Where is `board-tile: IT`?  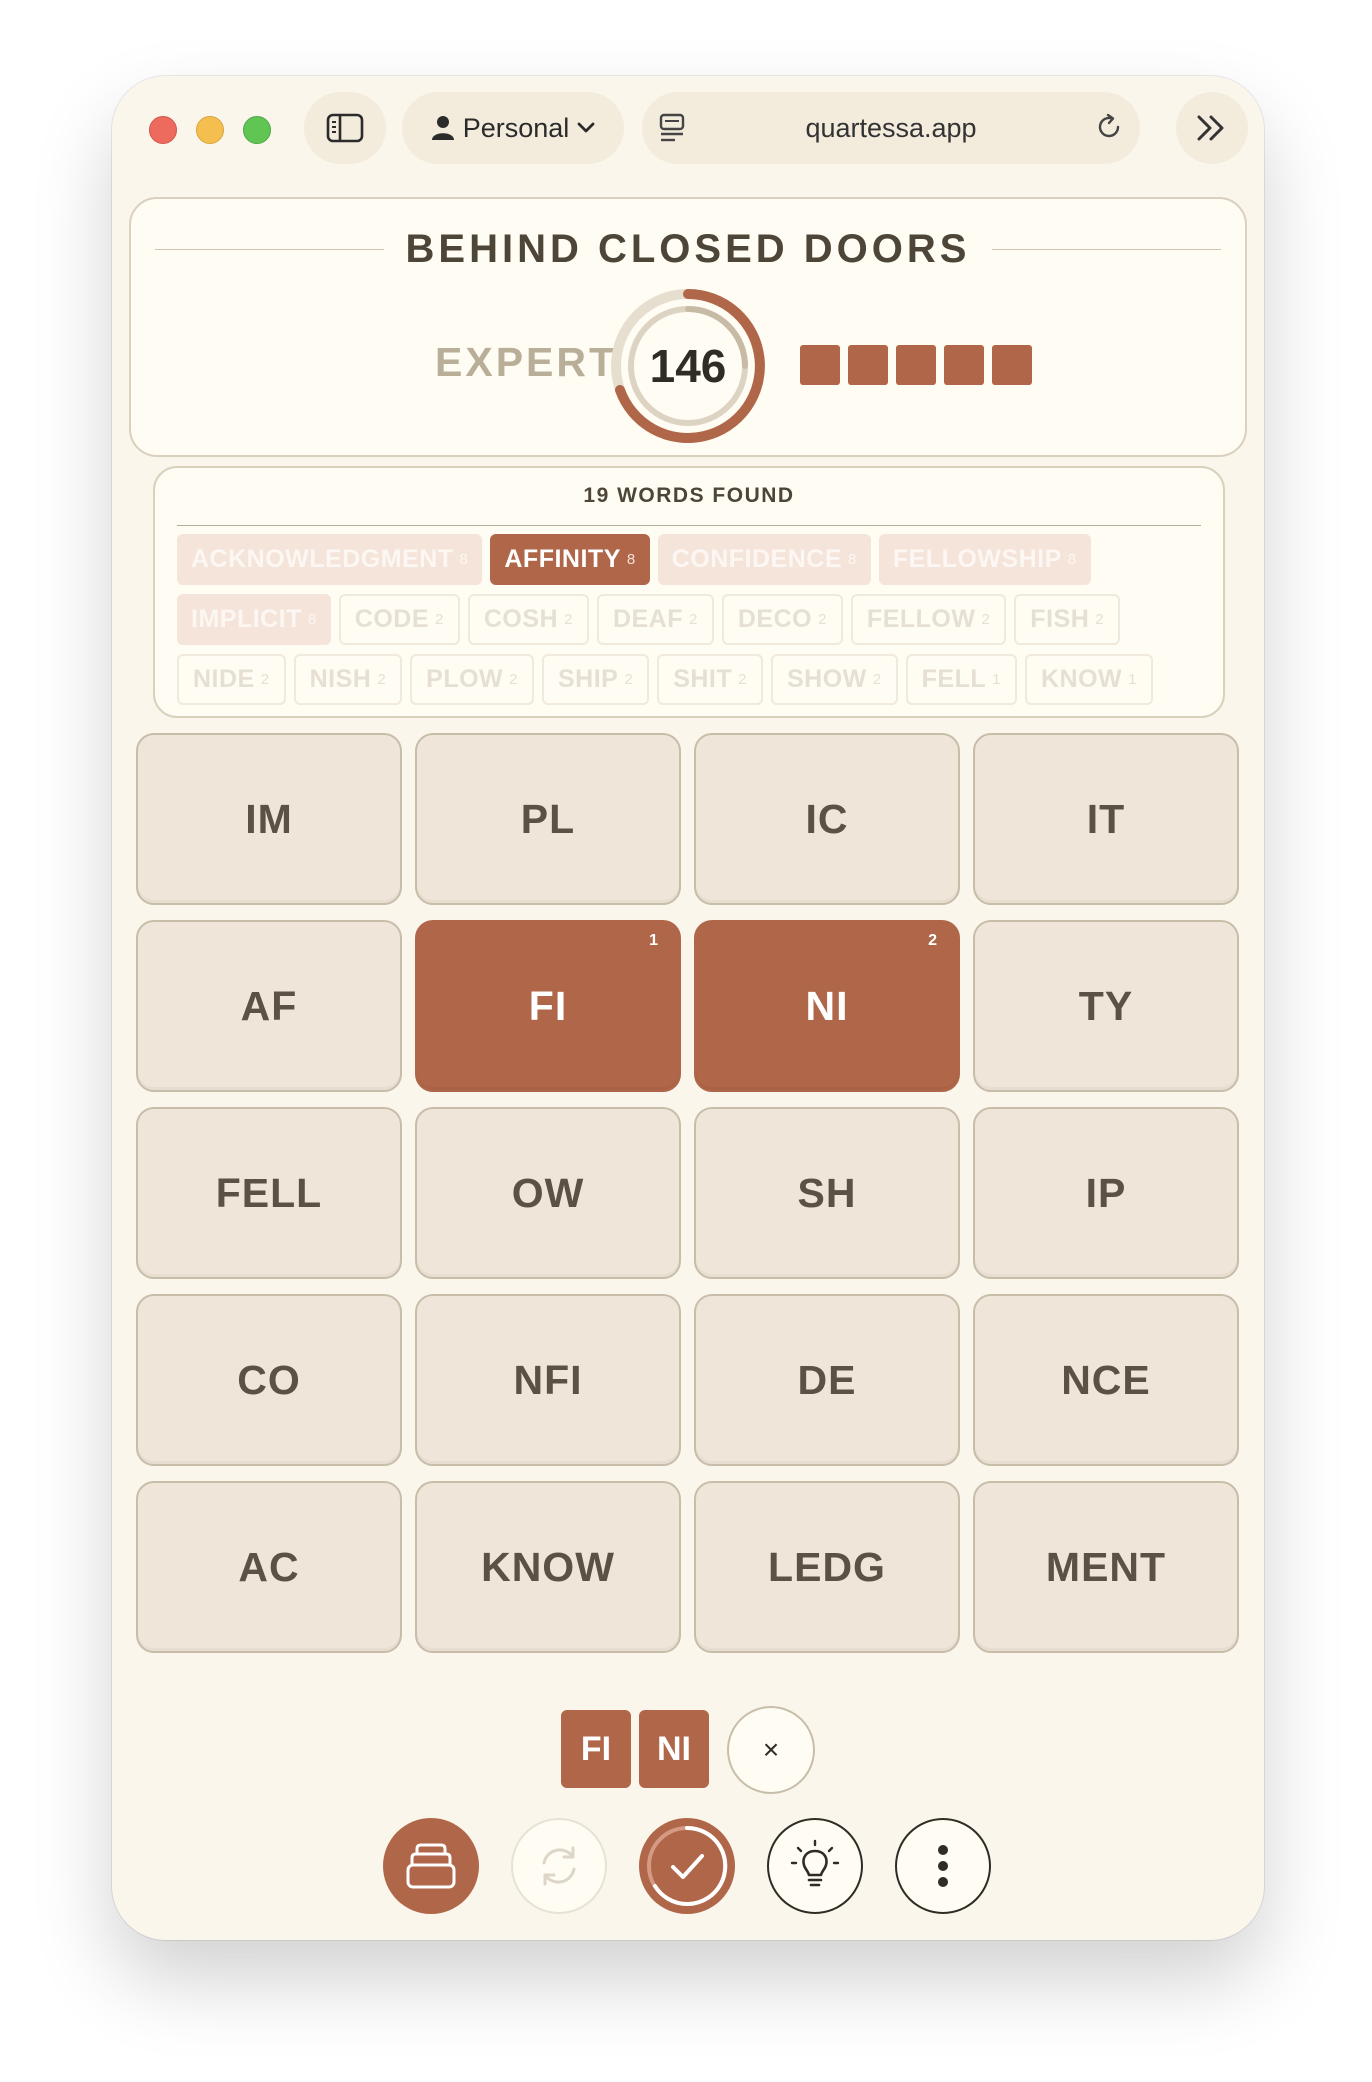 board-tile: IT is located at coordinates (1106, 819).